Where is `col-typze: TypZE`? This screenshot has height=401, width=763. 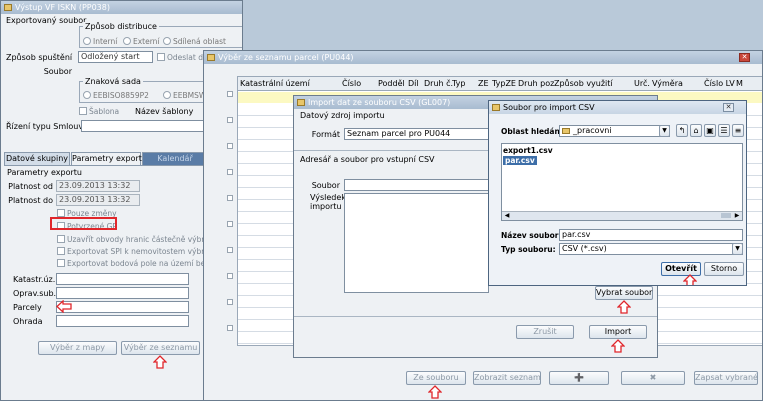
col-typze: TypZE is located at coordinates (504, 84).